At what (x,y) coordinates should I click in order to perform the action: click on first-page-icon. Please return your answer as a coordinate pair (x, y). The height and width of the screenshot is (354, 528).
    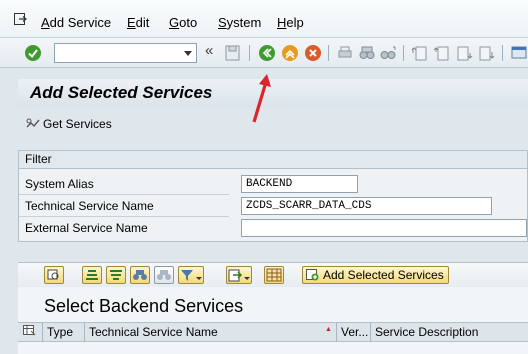
    Looking at the image, I should click on (420, 53).